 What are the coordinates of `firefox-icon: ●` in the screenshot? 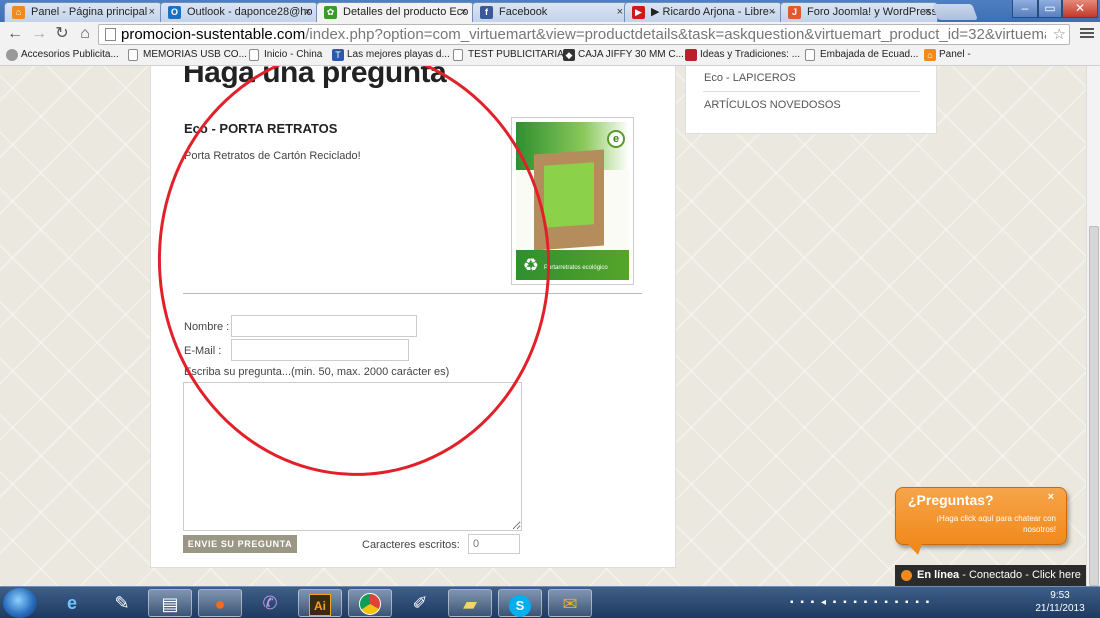 It's located at (220, 603).